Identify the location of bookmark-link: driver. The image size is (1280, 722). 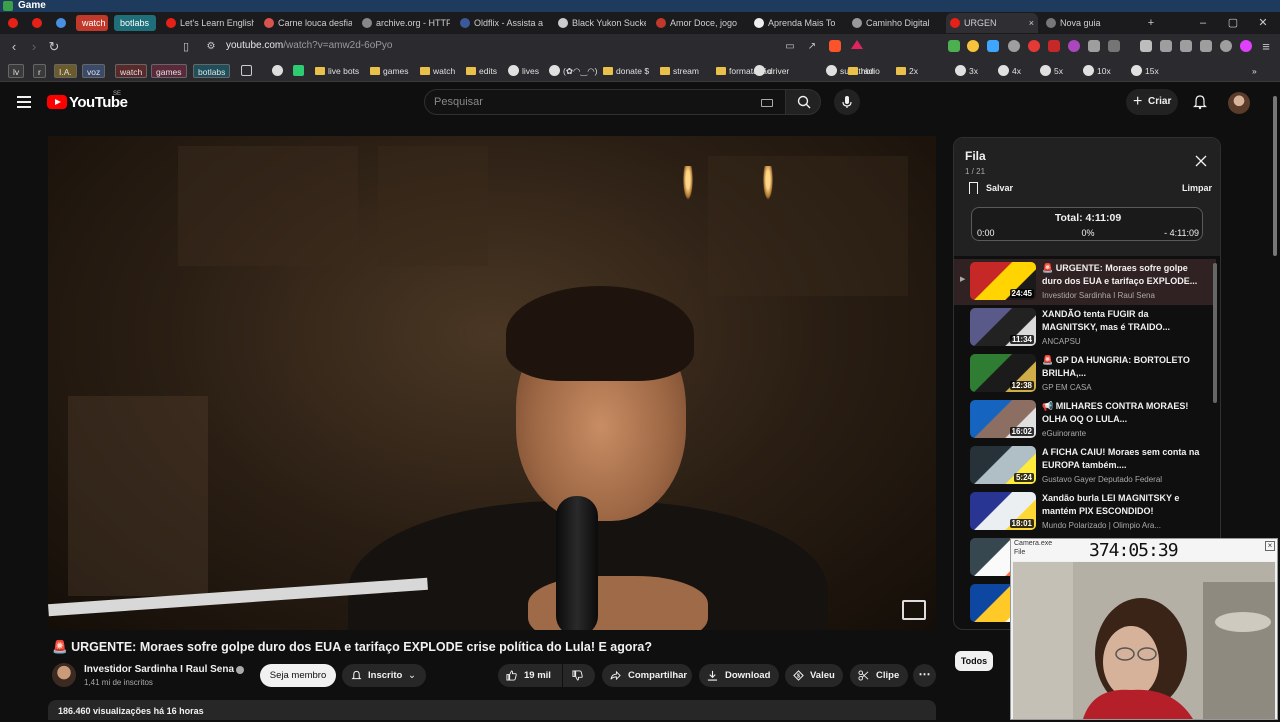
(771, 71).